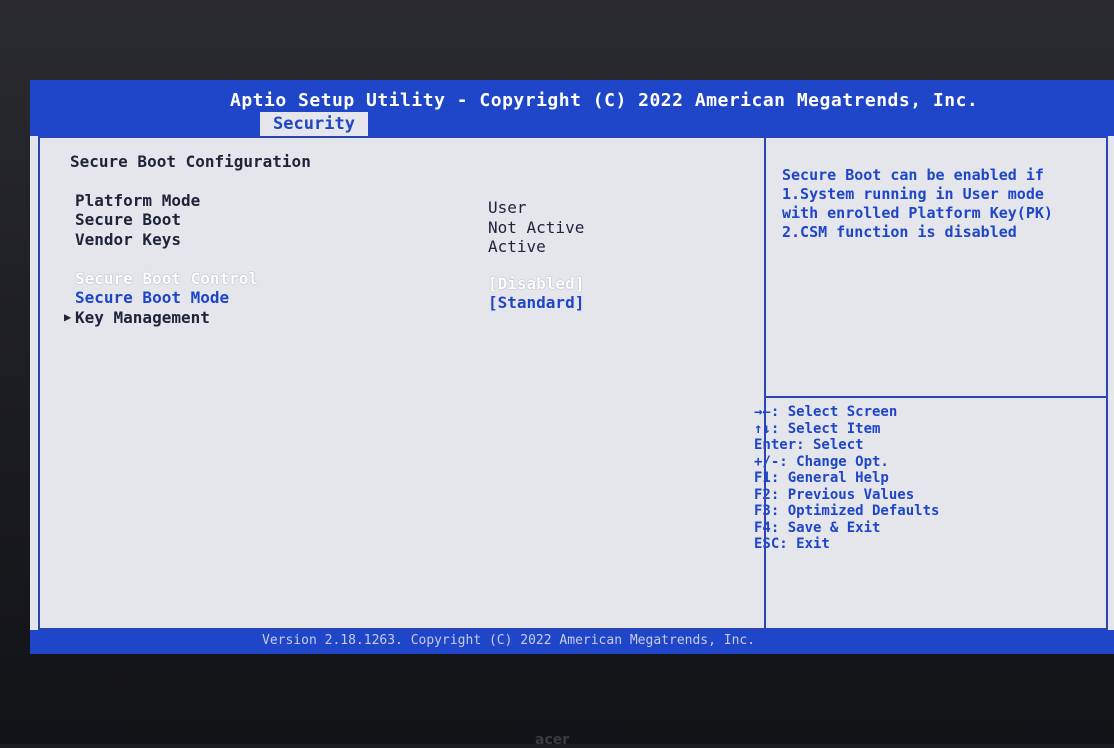 The width and height of the screenshot is (1114, 748). Describe the element at coordinates (834, 494) in the screenshot. I see `key-hint: F2: Previous Values` at that location.